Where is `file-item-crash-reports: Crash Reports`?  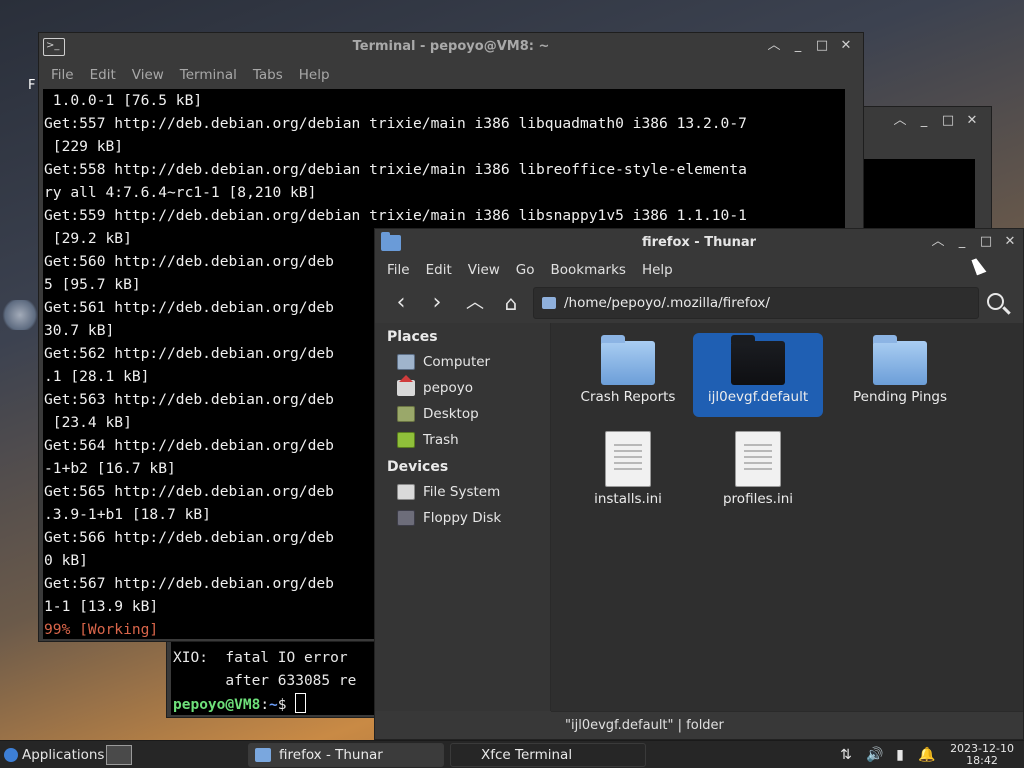
file-item-crash-reports: Crash Reports is located at coordinates (628, 372).